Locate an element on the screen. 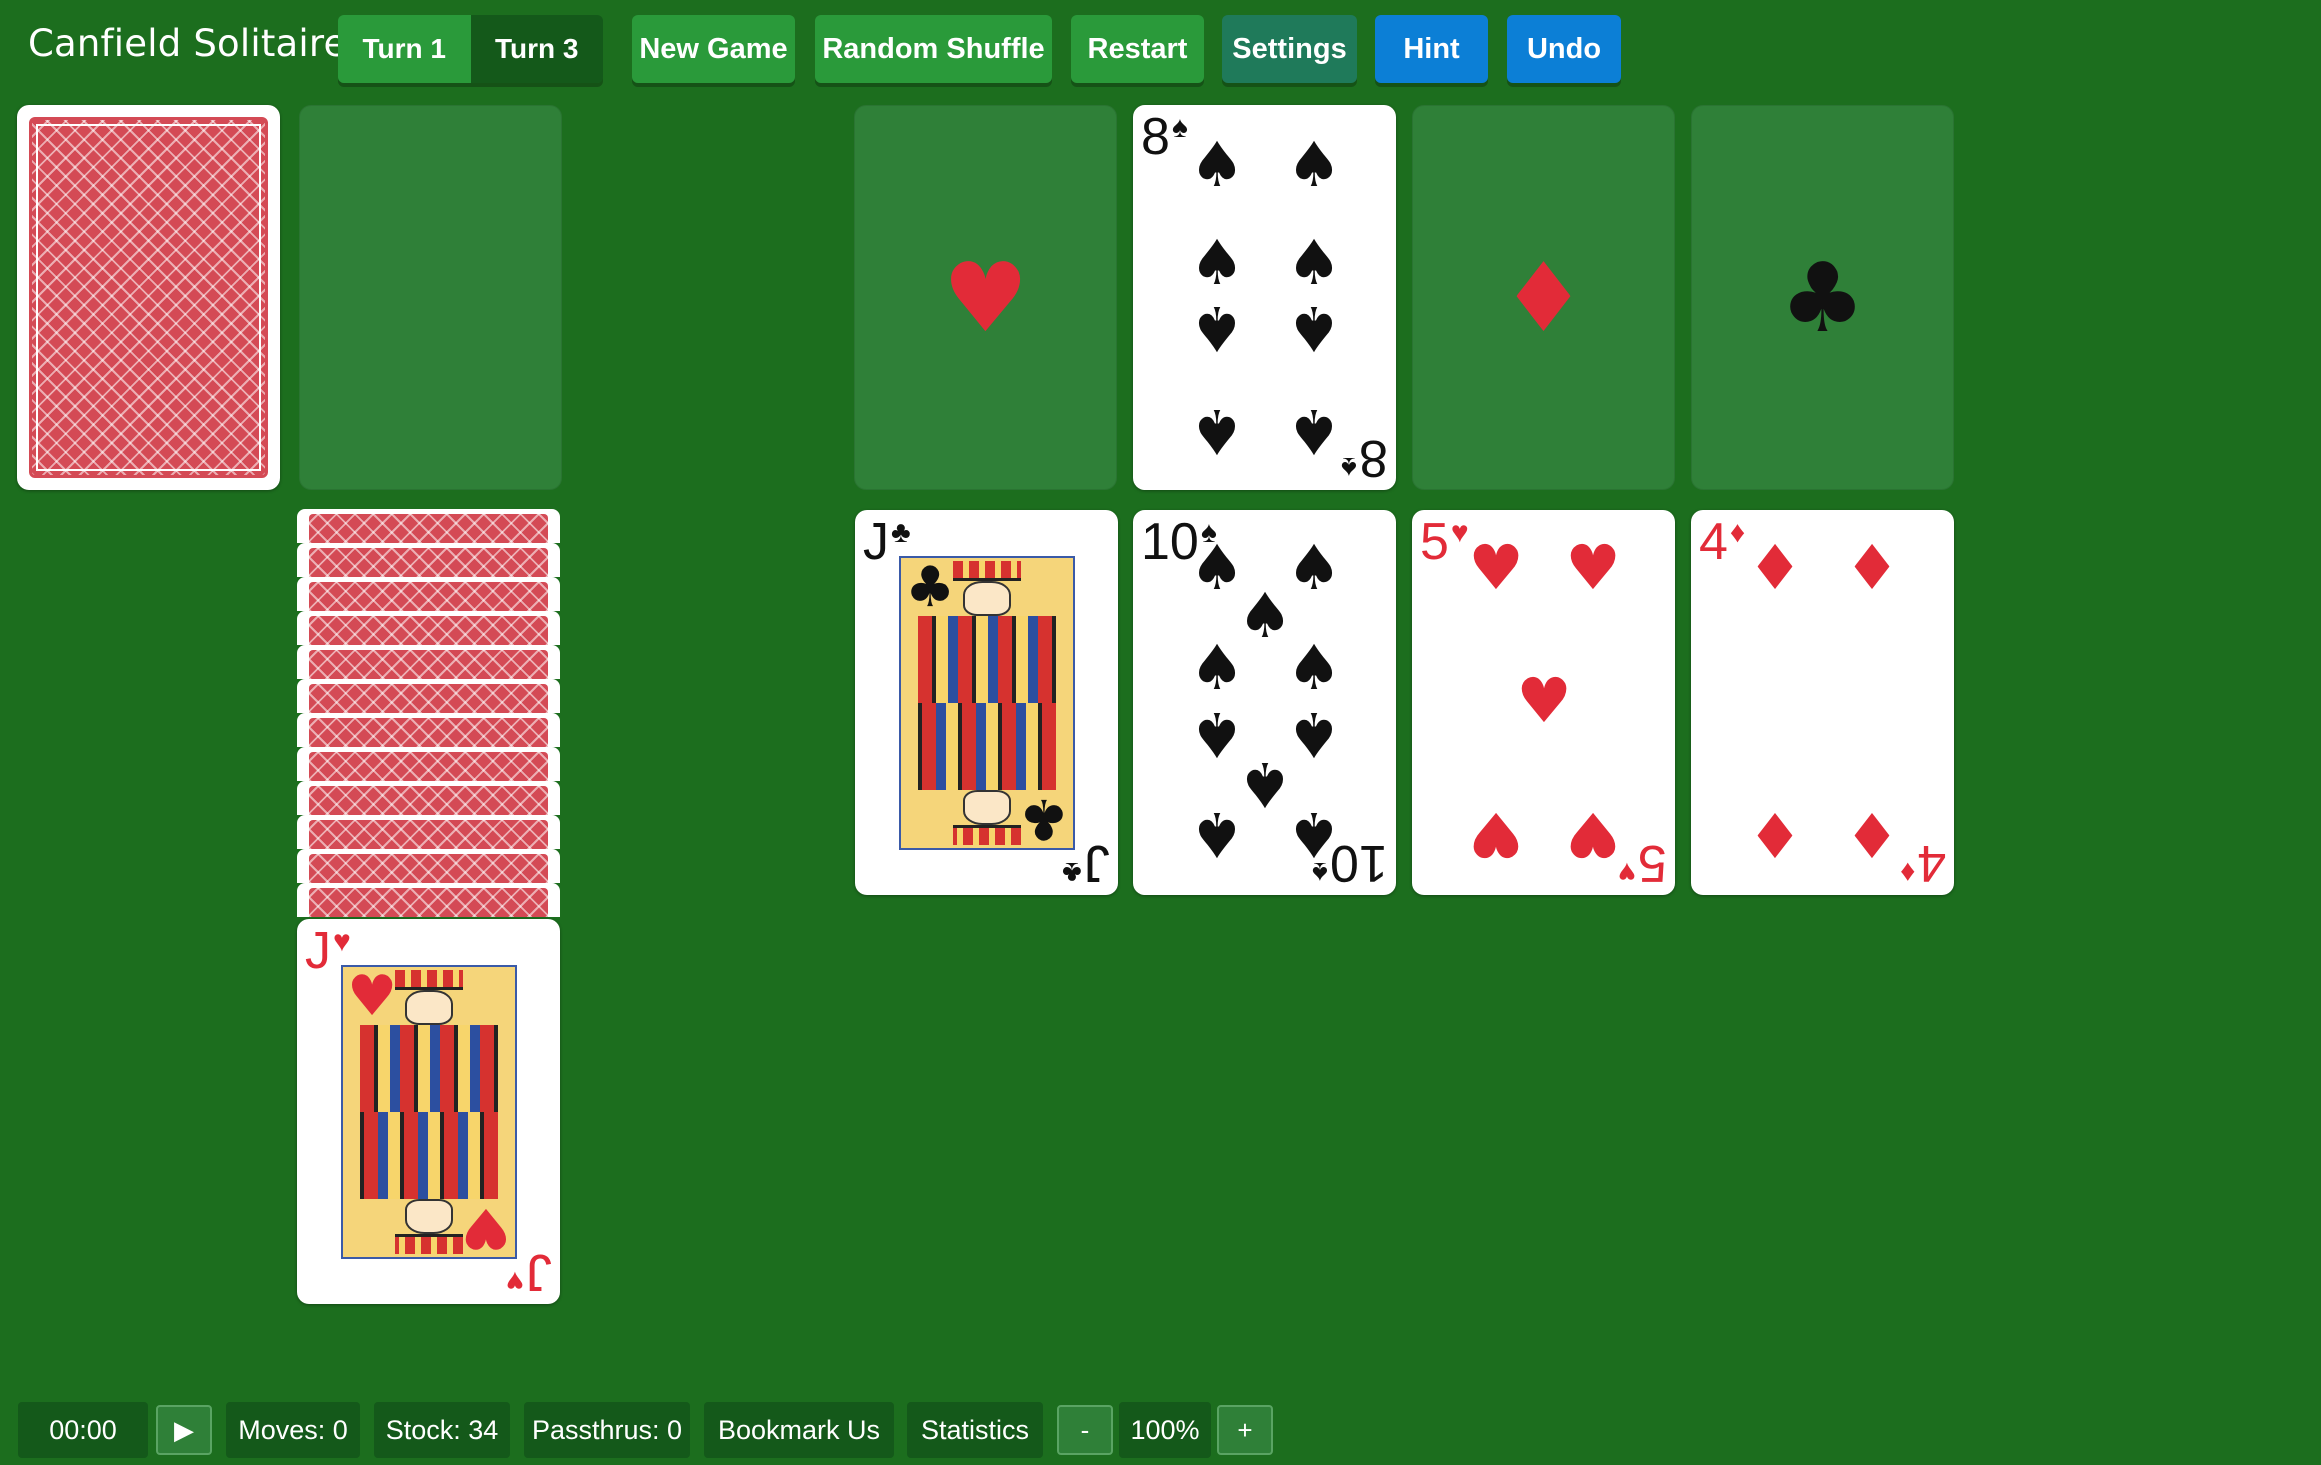 The width and height of the screenshot is (2321, 1465). statistics-button: Statistics is located at coordinates (975, 1430).